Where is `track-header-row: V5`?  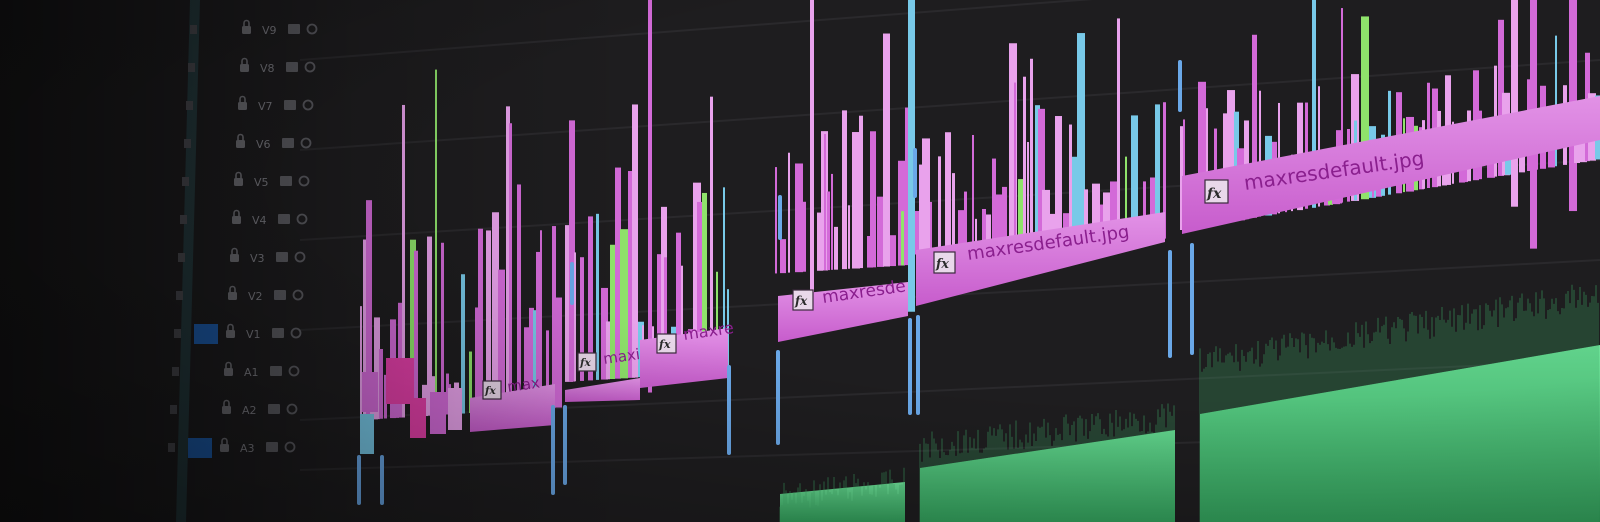 track-header-row: V5 is located at coordinates (246, 180).